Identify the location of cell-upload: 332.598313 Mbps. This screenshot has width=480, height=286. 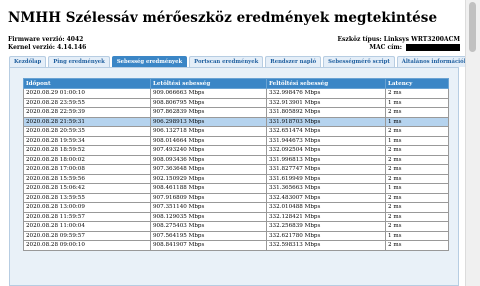
(326, 245).